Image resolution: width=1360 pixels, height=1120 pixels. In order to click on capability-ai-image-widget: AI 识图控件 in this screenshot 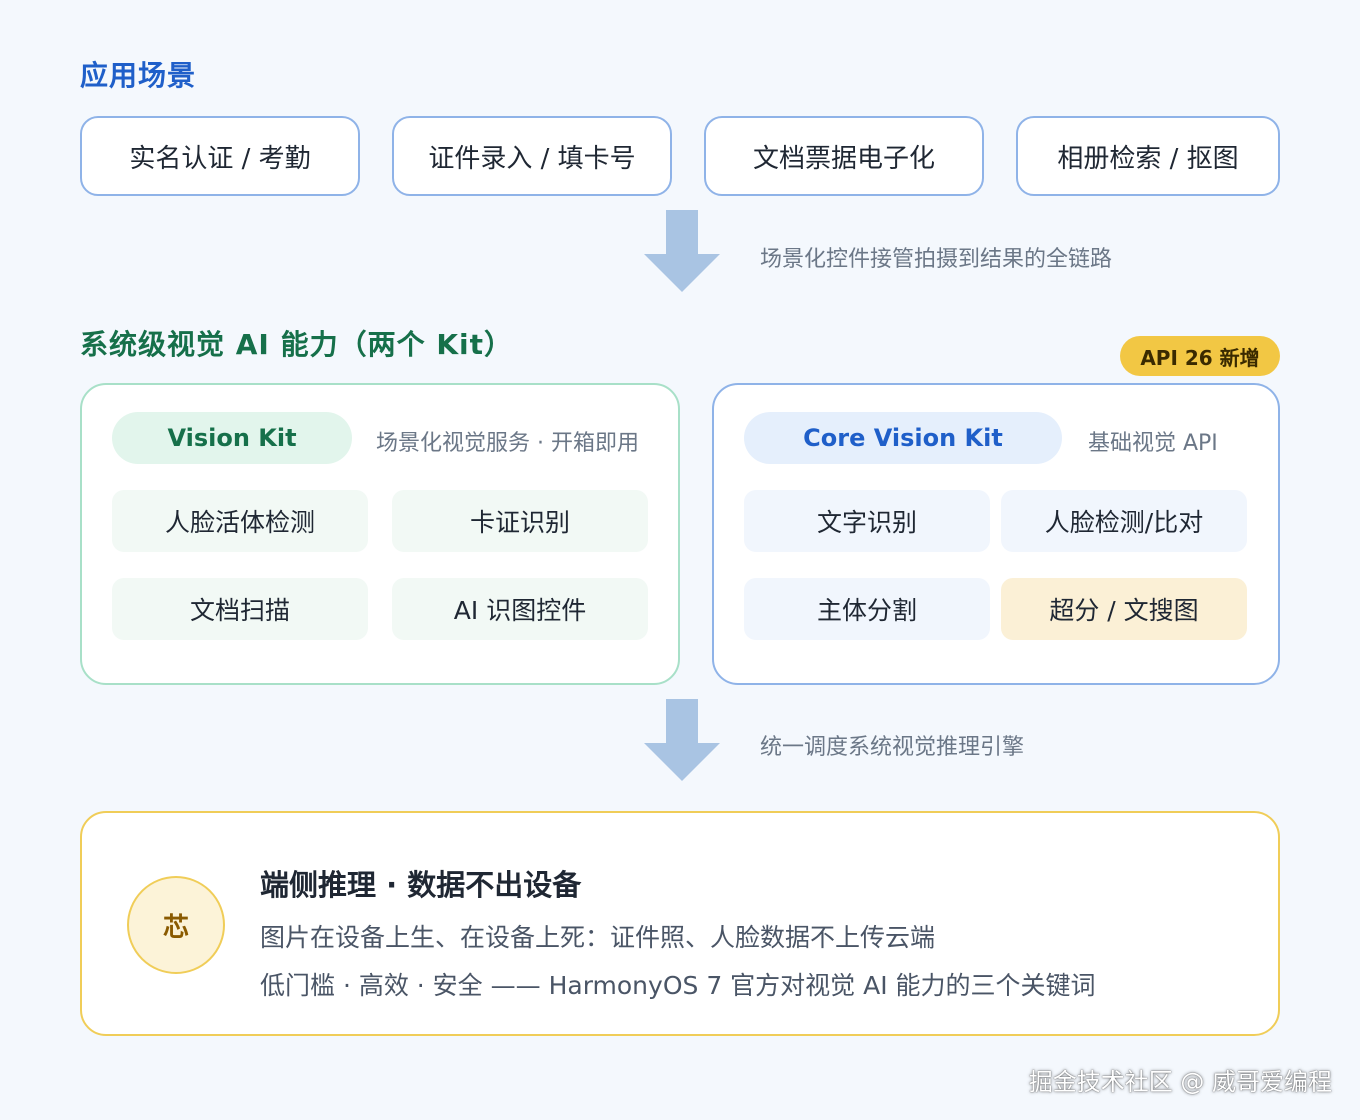, I will do `click(520, 609)`.